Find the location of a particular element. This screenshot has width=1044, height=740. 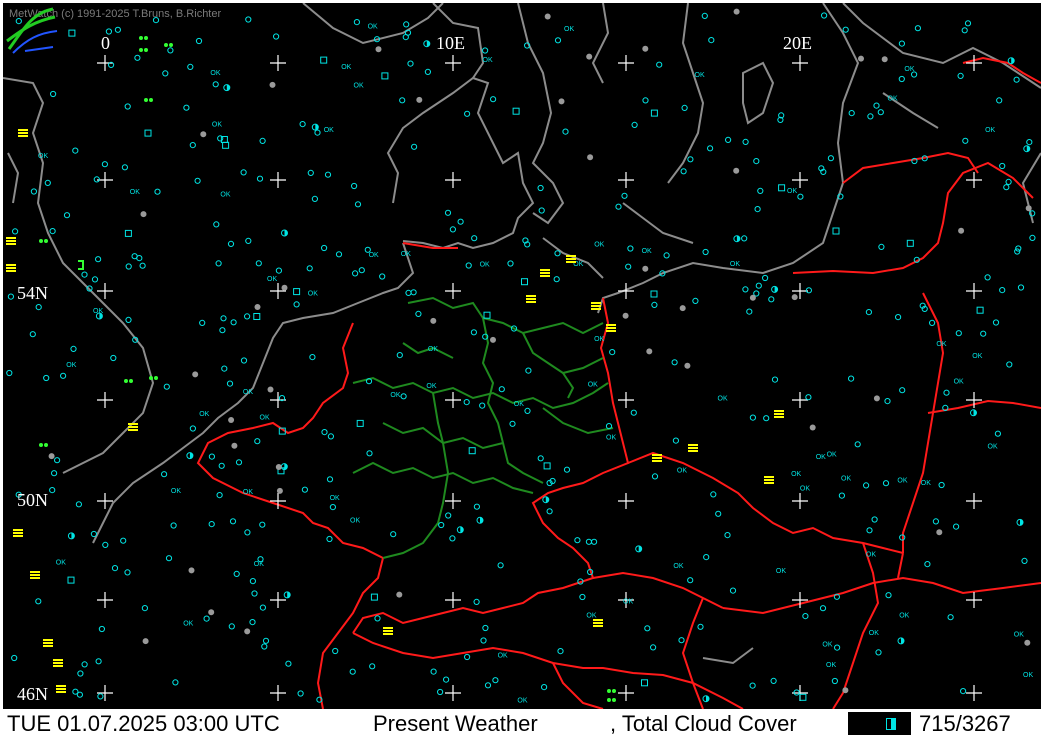

station-count: 715/3267 is located at coordinates (965, 723).